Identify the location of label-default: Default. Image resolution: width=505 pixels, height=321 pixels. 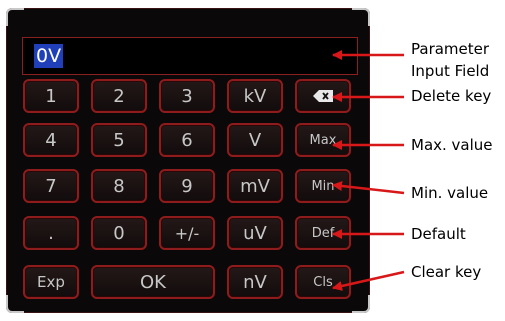
(438, 234).